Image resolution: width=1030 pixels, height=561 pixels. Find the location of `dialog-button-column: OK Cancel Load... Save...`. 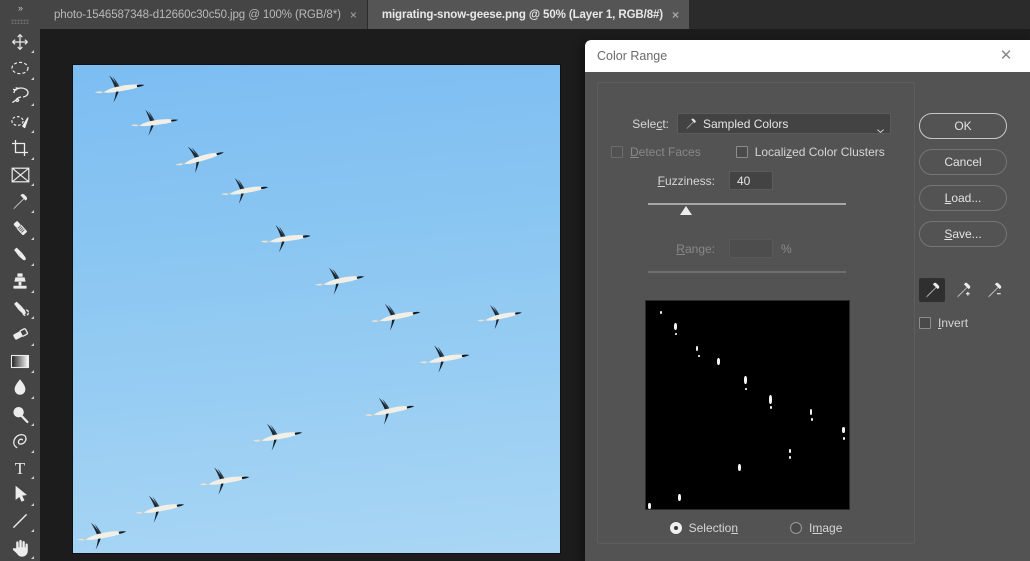

dialog-button-column: OK Cancel Load... Save... is located at coordinates (968, 185).